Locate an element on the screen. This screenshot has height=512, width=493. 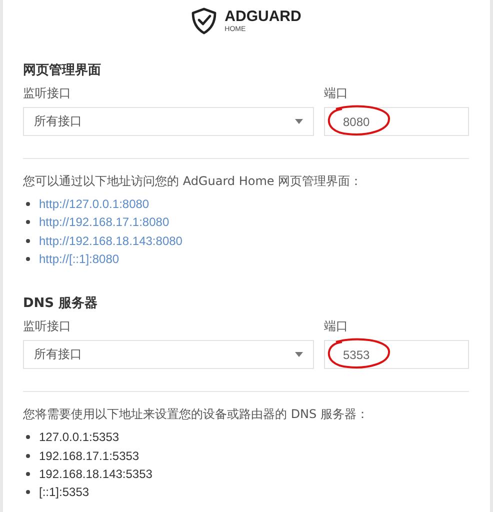
section-title: DNS 服务器 is located at coordinates (61, 303).